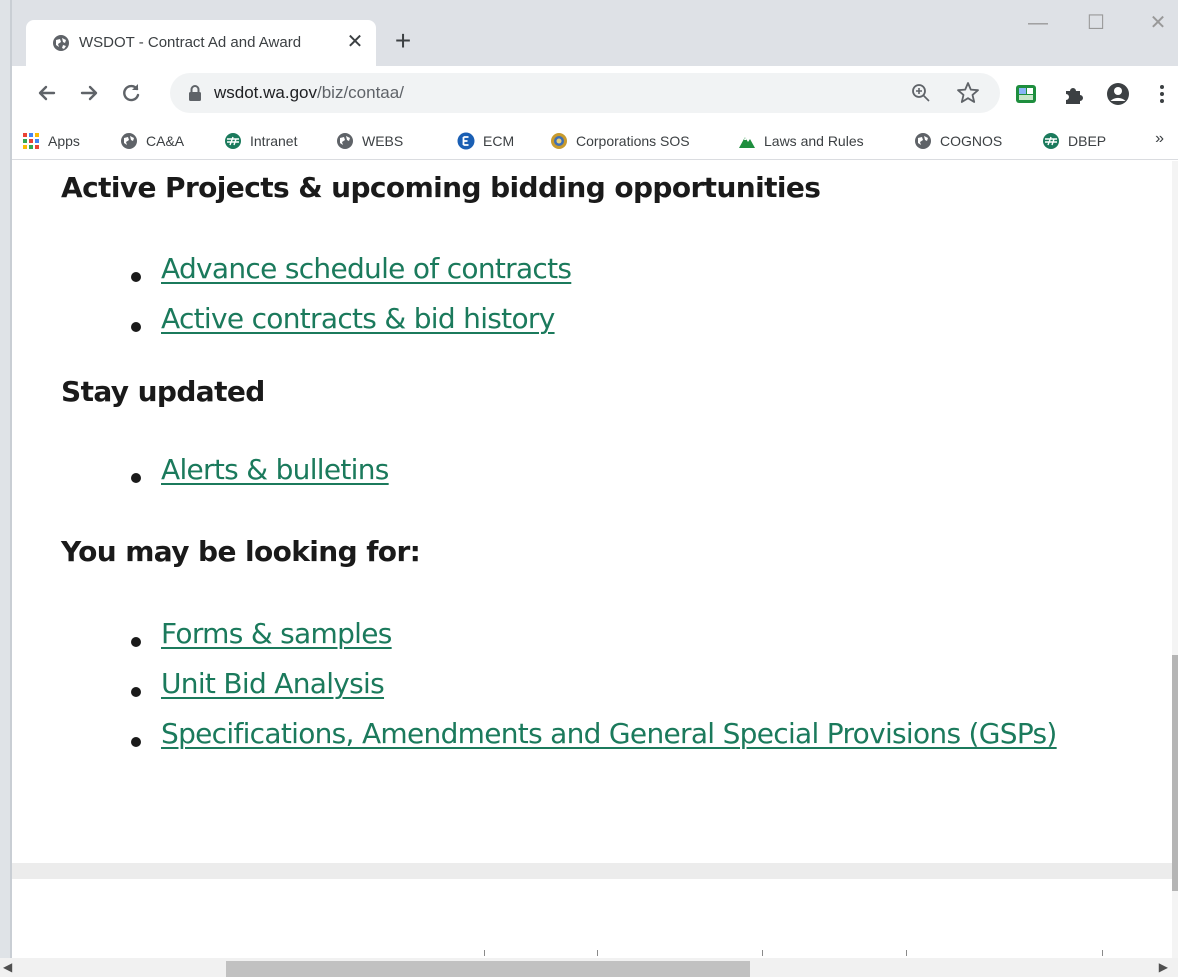 Image resolution: width=1178 pixels, height=977 pixels. What do you see at coordinates (195, 93) in the screenshot?
I see `lock-icon` at bounding box center [195, 93].